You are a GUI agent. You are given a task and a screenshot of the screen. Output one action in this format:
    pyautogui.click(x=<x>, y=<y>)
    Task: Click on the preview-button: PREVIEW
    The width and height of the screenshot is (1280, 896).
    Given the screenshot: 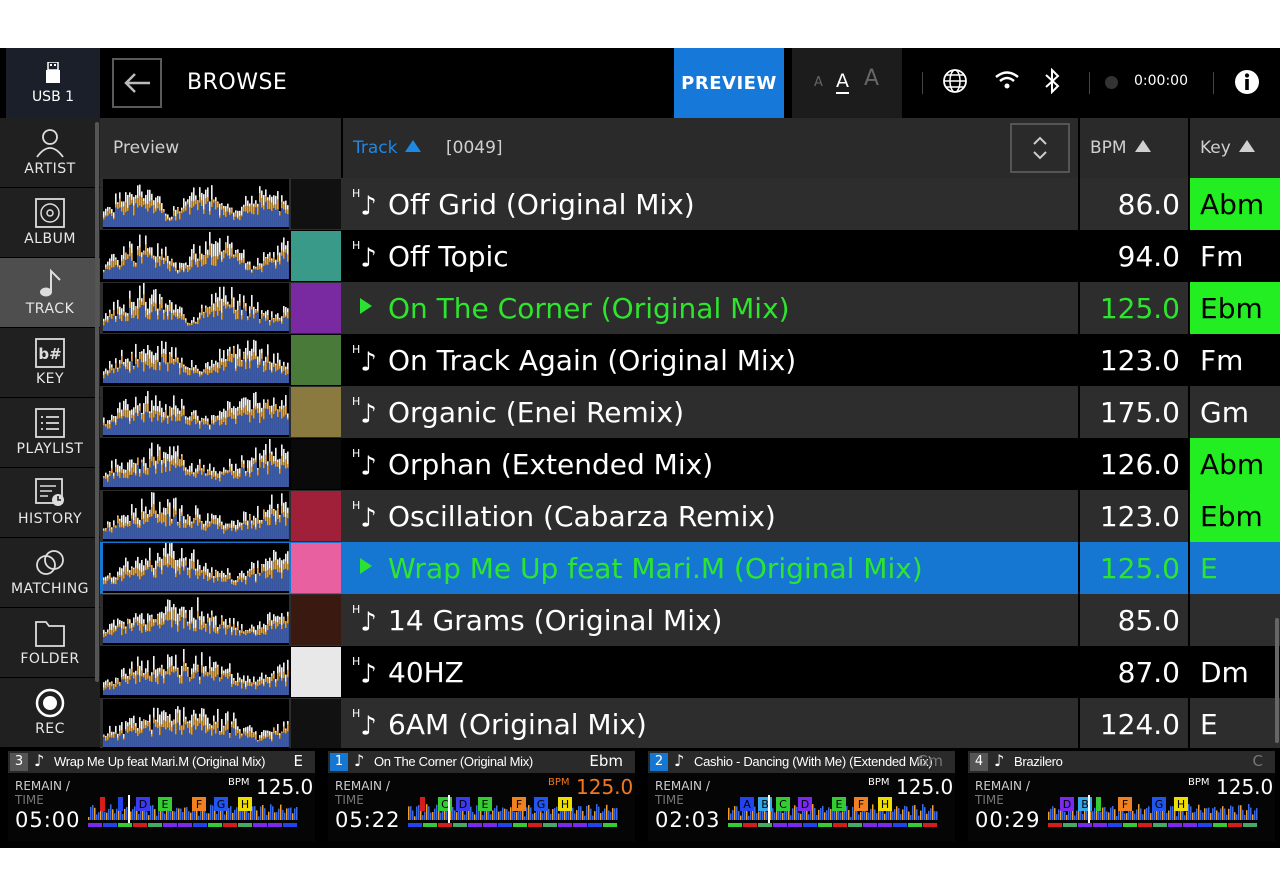 What is the action you would take?
    pyautogui.click(x=729, y=83)
    